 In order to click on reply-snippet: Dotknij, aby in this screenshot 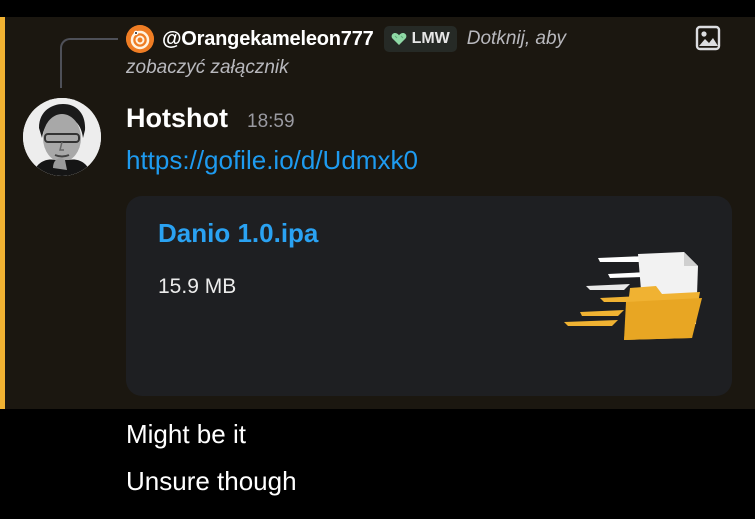, I will do `click(516, 39)`.